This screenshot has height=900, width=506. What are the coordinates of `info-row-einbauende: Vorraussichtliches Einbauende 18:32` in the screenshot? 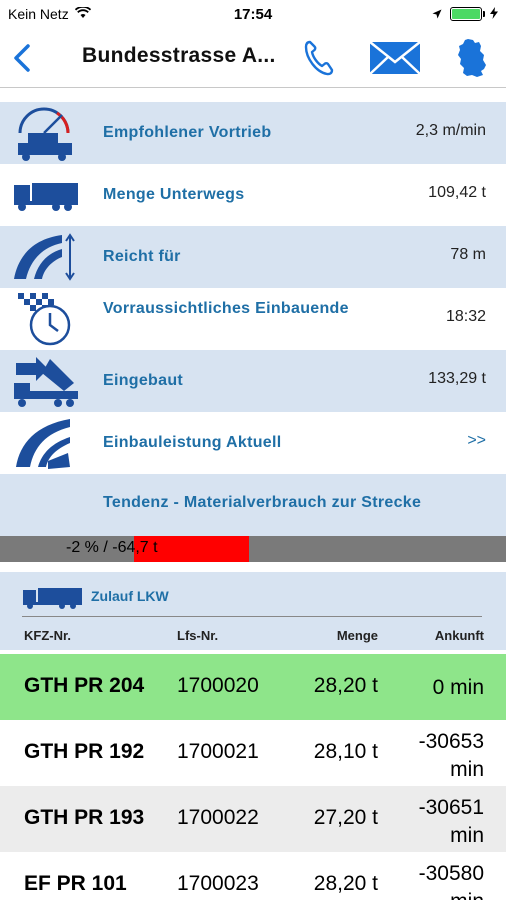 It's located at (253, 319).